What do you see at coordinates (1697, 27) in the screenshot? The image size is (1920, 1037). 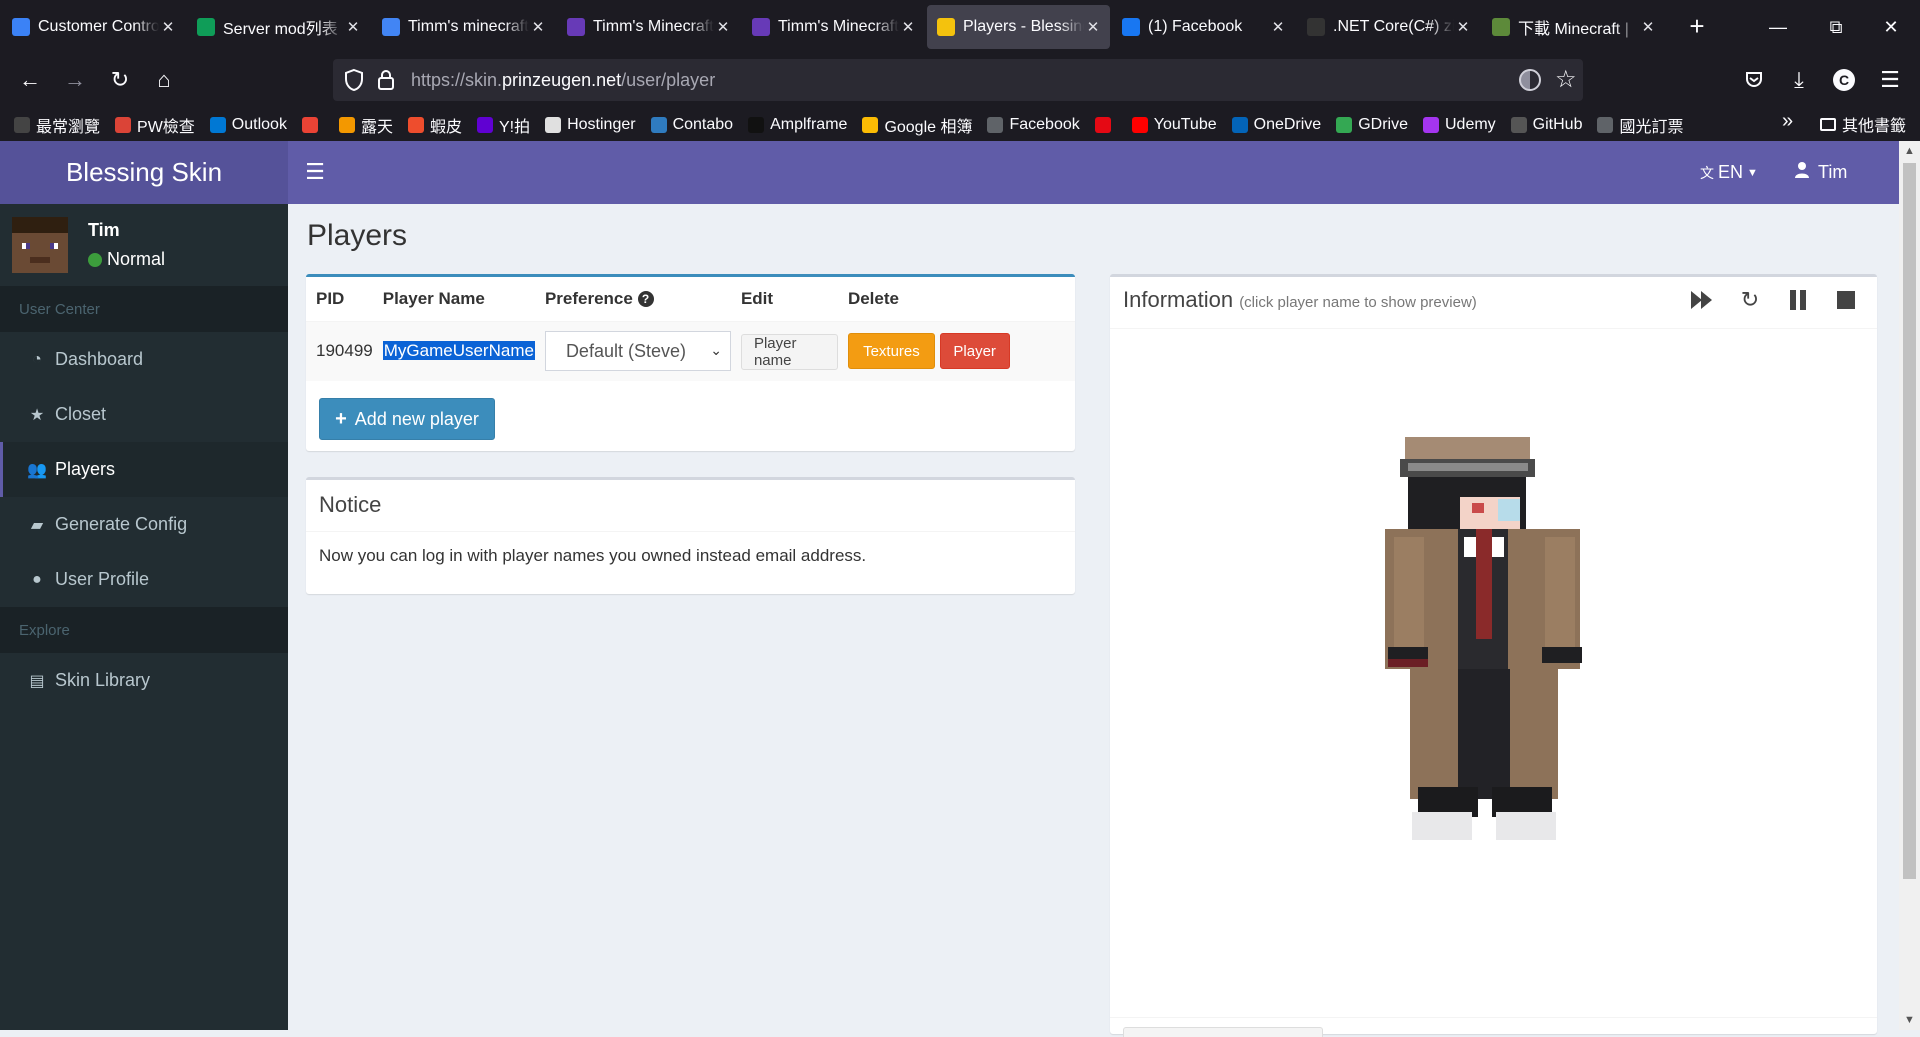 I see `new-tab-button: +` at bounding box center [1697, 27].